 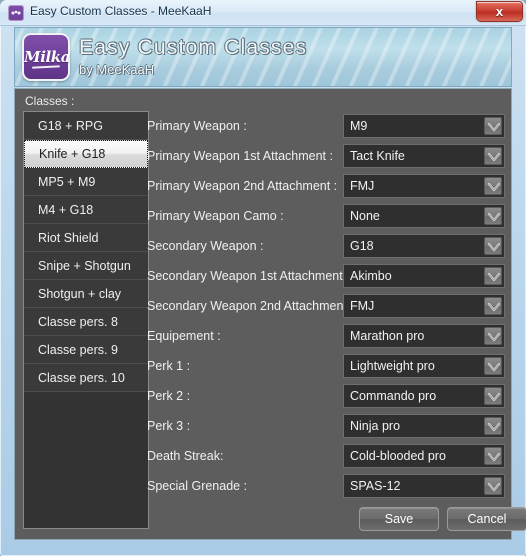 What do you see at coordinates (365, 216) in the screenshot?
I see `dropdown-value-primary-weapon-camo: None` at bounding box center [365, 216].